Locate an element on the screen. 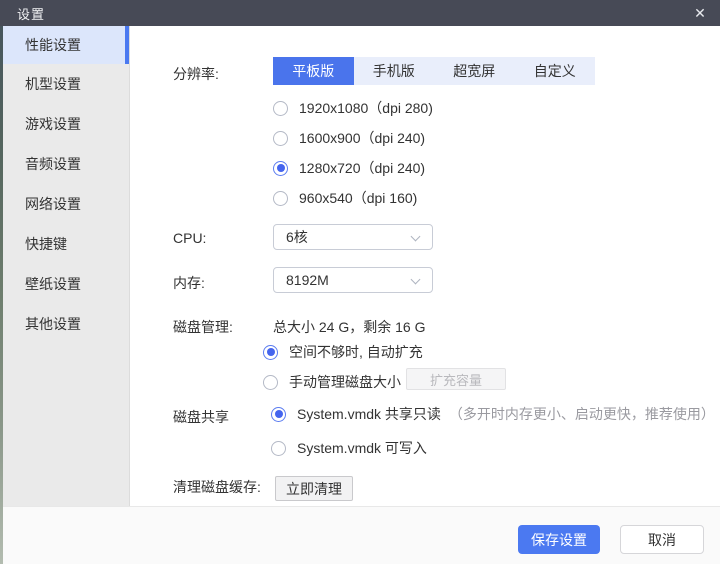  resolution-option-1280x720: 1280x720（dpi 240) is located at coordinates (349, 168).